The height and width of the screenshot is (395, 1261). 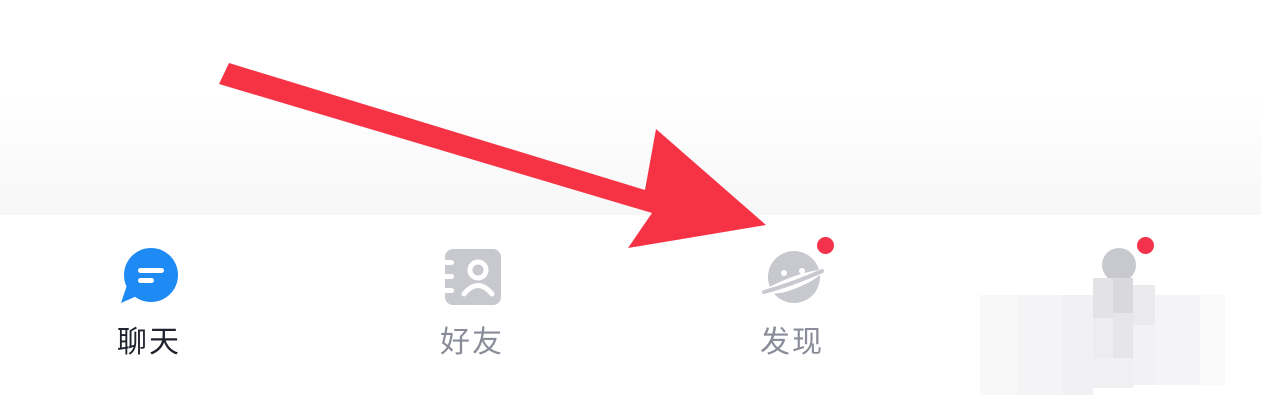 I want to click on tab-friends: 好友, so click(x=470, y=310).